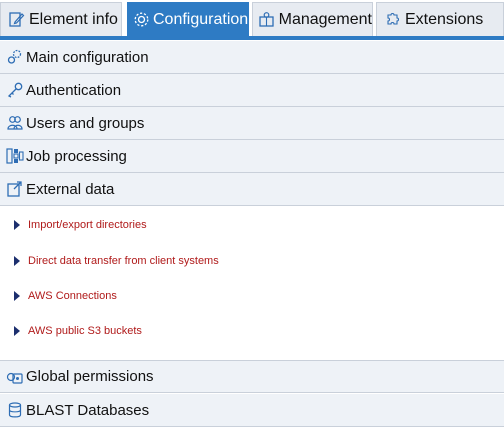  I want to click on list-item-aws-public-s3-buckets: AWS public S3 buckets, so click(78, 331).